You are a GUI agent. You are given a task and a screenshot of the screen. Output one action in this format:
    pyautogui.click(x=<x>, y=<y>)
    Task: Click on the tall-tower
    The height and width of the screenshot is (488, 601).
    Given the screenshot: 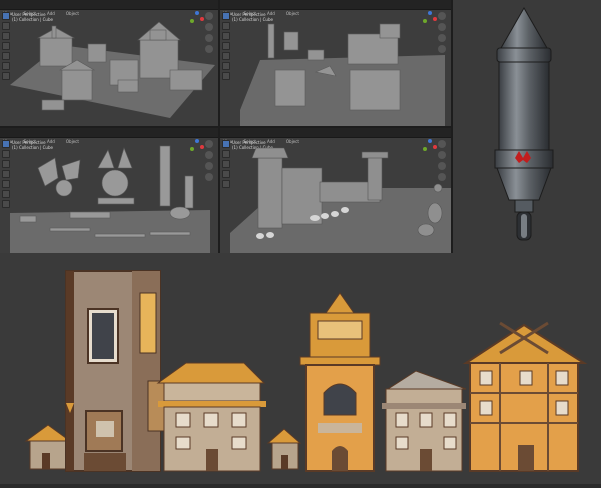 What is the action you would take?
    pyautogui.click(x=116, y=371)
    